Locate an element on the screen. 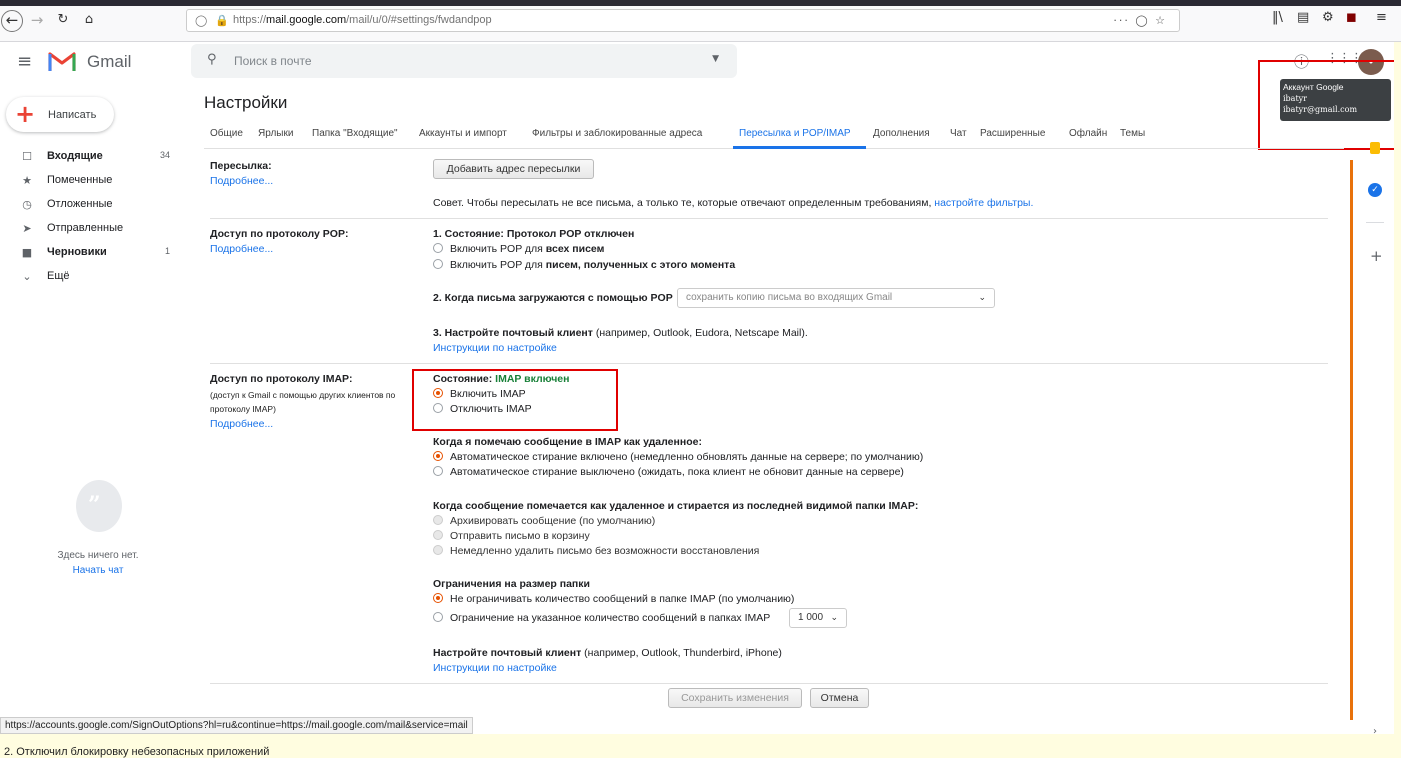 The image size is (1401, 758). pop-status: 1. Состояние: Протокол POP отключен is located at coordinates (534, 234).